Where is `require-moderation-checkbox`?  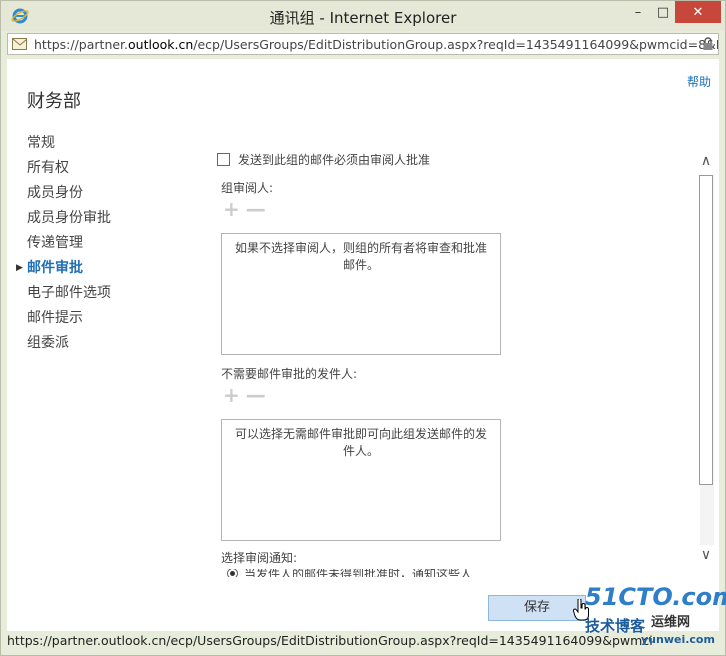 require-moderation-checkbox is located at coordinates (223, 159).